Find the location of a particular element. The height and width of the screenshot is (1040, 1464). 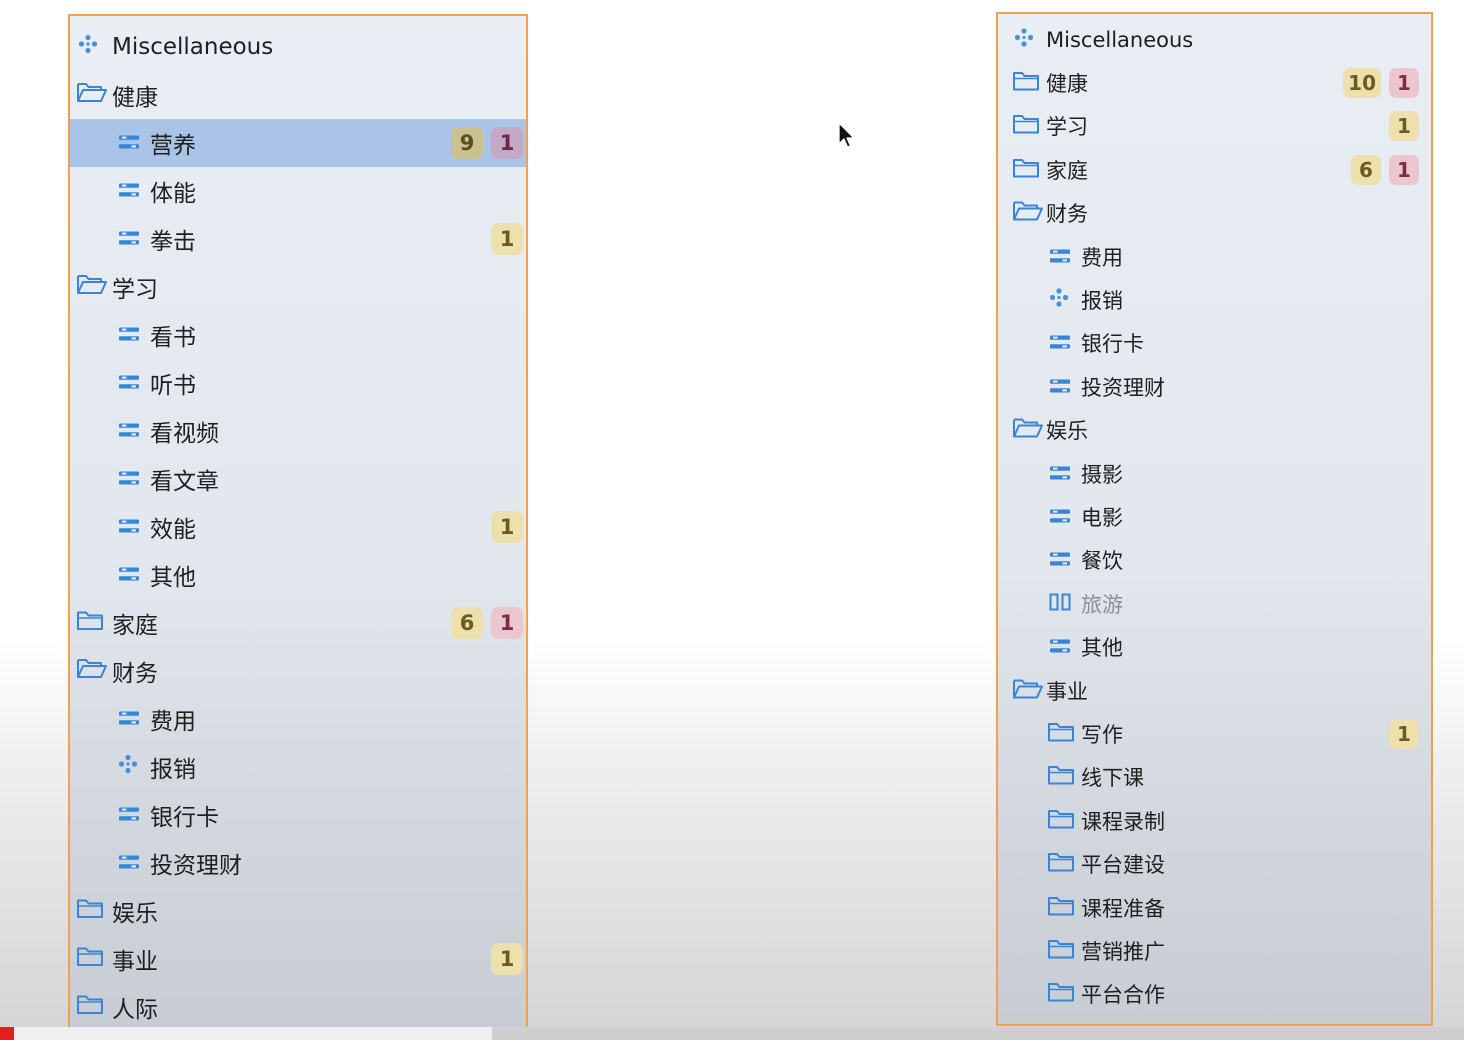

item-label: 其他 is located at coordinates (173, 578).